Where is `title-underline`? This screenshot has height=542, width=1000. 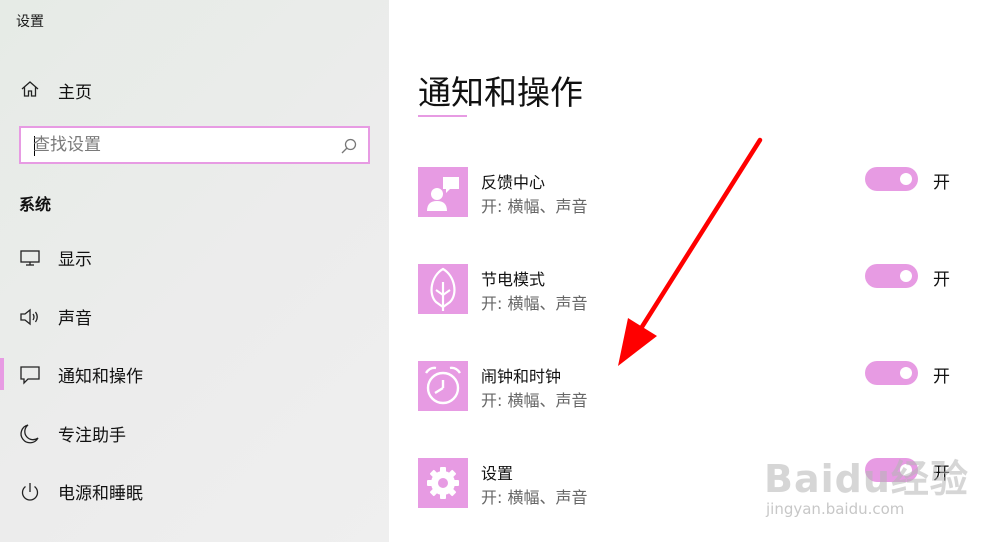 title-underline is located at coordinates (442, 116).